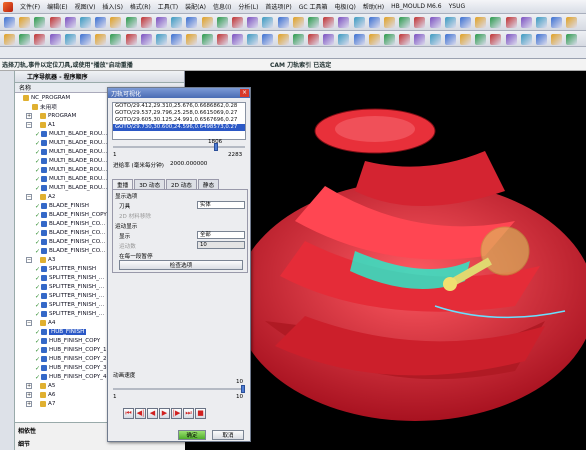 The width and height of the screenshot is (586, 450). I want to click on menu-item: 分析(L), so click(248, 6).